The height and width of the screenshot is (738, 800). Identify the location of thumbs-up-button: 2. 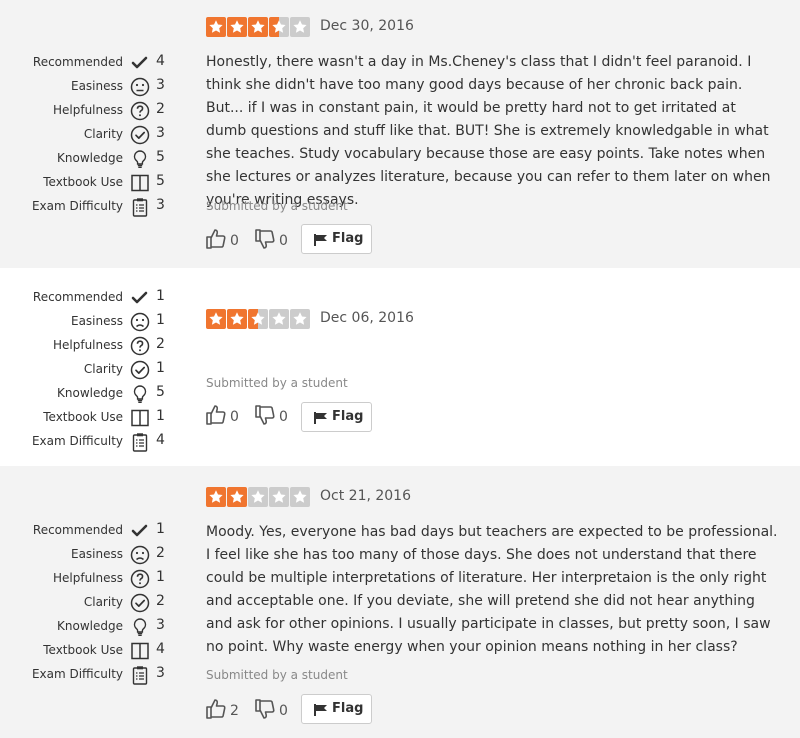
(224, 710).